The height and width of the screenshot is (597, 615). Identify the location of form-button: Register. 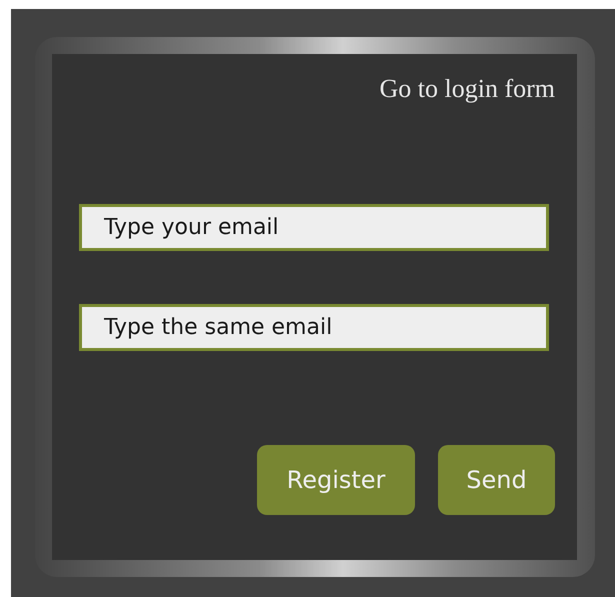
(336, 480).